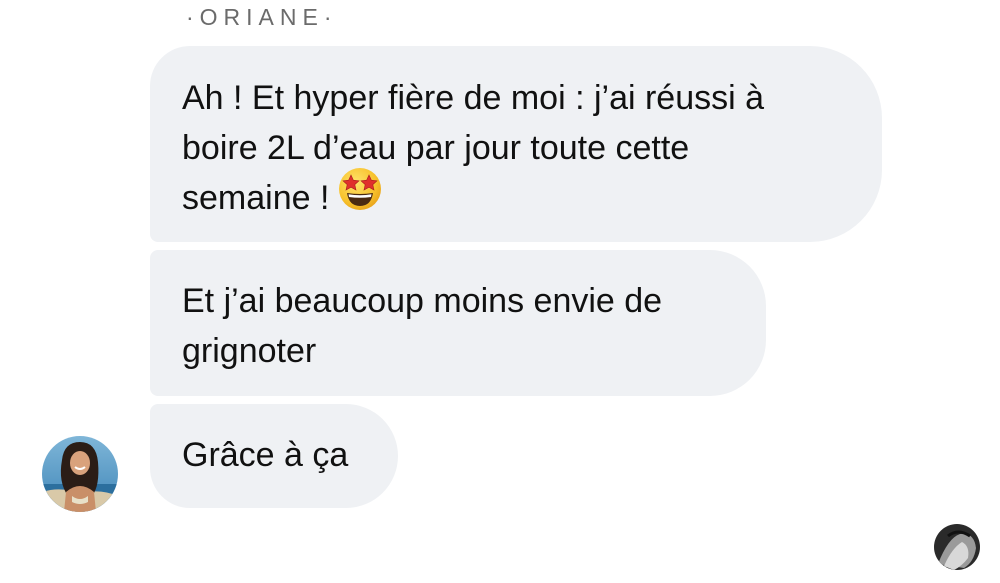 The image size is (1000, 583). What do you see at coordinates (256, 198) in the screenshot?
I see `message-text-line: semaine !` at bounding box center [256, 198].